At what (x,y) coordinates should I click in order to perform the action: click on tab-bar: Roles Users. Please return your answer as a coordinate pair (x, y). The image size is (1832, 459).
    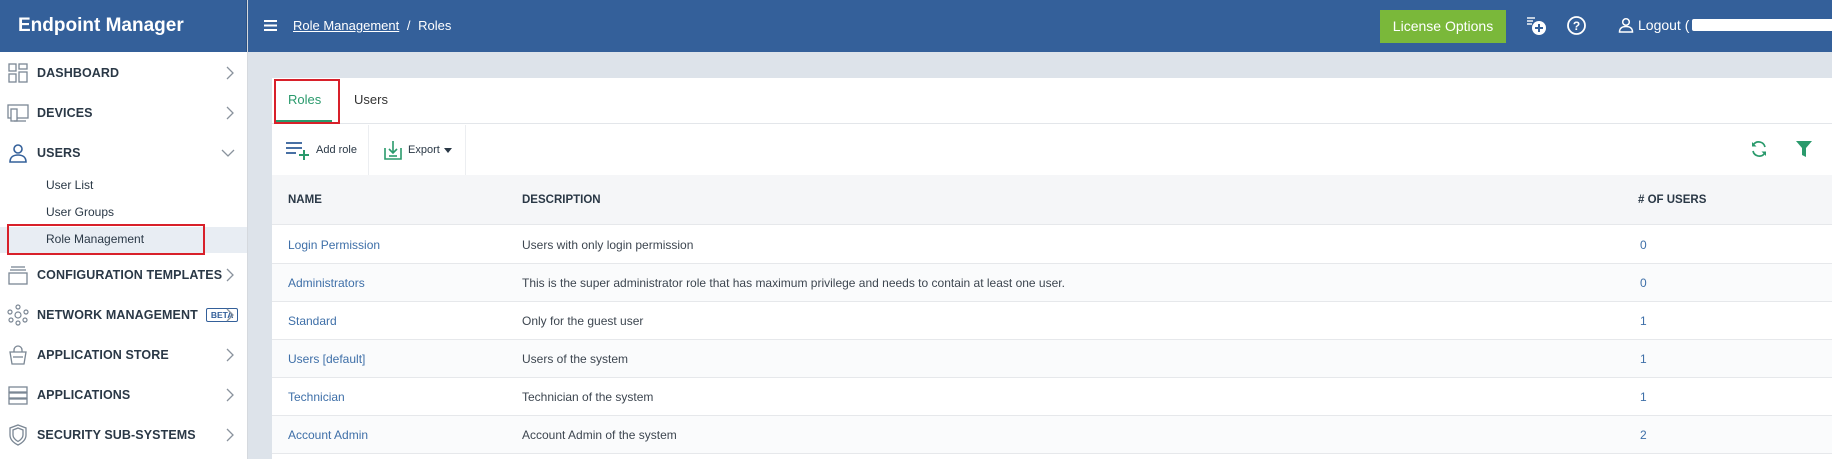
    Looking at the image, I should click on (1052, 101).